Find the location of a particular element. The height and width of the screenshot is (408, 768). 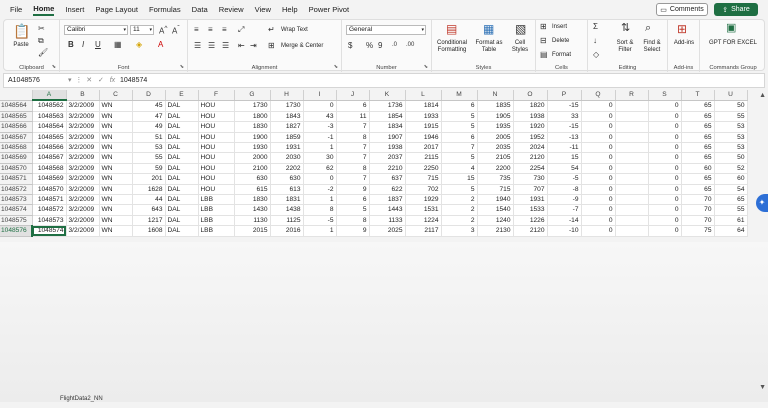

cell: 1048565 is located at coordinates (49, 138).